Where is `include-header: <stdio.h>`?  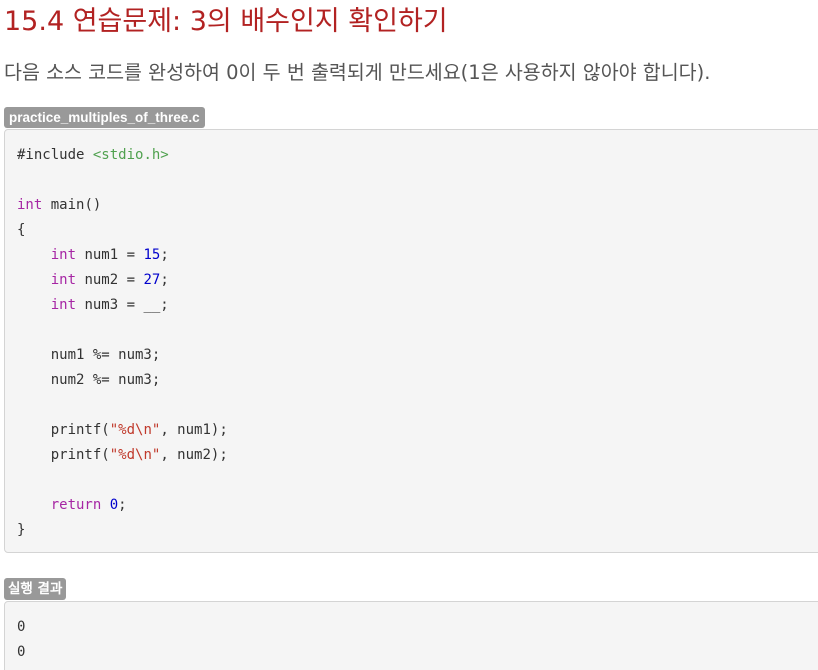
include-header: <stdio.h> is located at coordinates (130, 155).